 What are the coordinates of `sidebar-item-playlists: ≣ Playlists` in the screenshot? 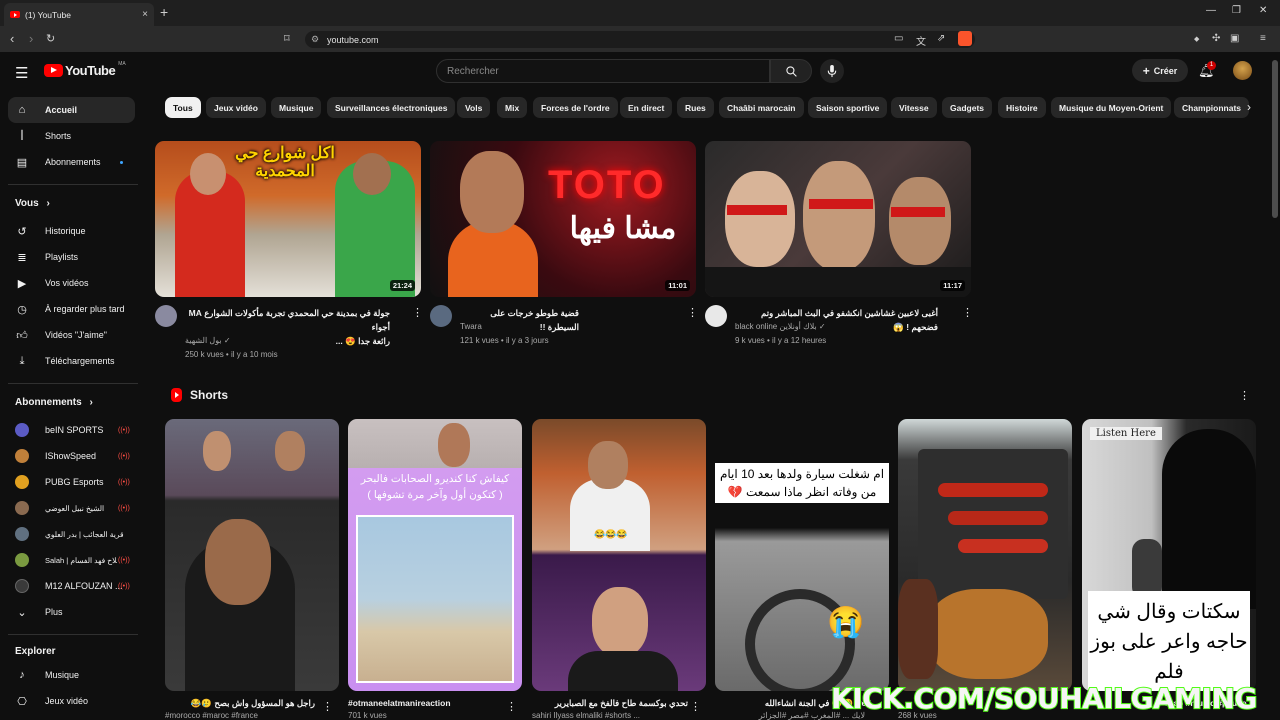 It's located at (71, 257).